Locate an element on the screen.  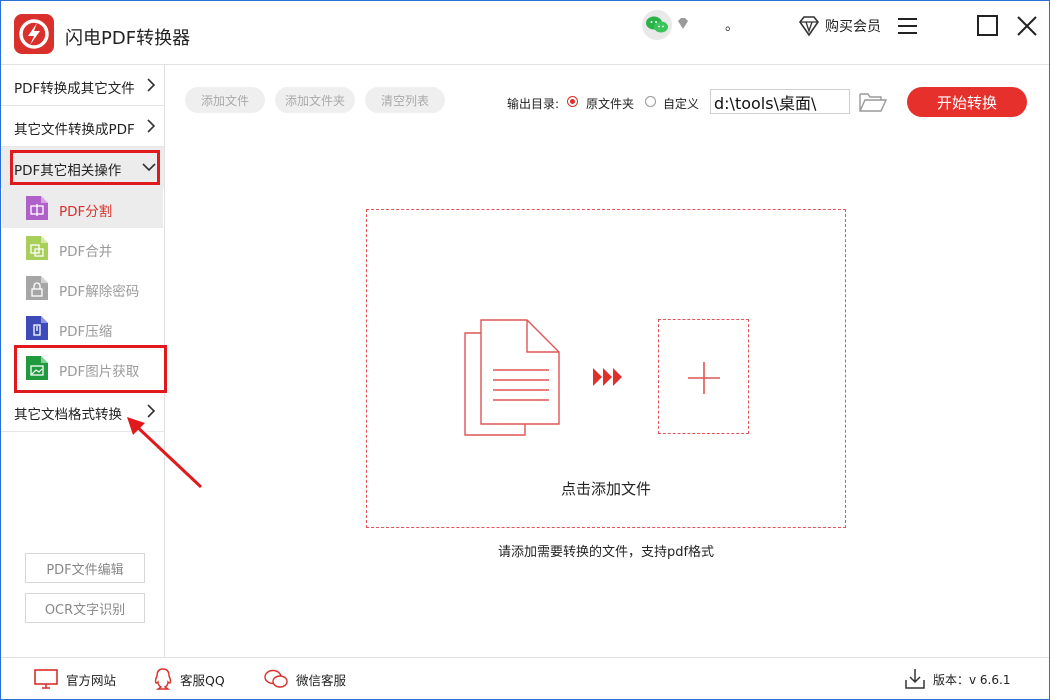
sidebar-item-pdf-compress: PDF压缩 is located at coordinates (82, 328).